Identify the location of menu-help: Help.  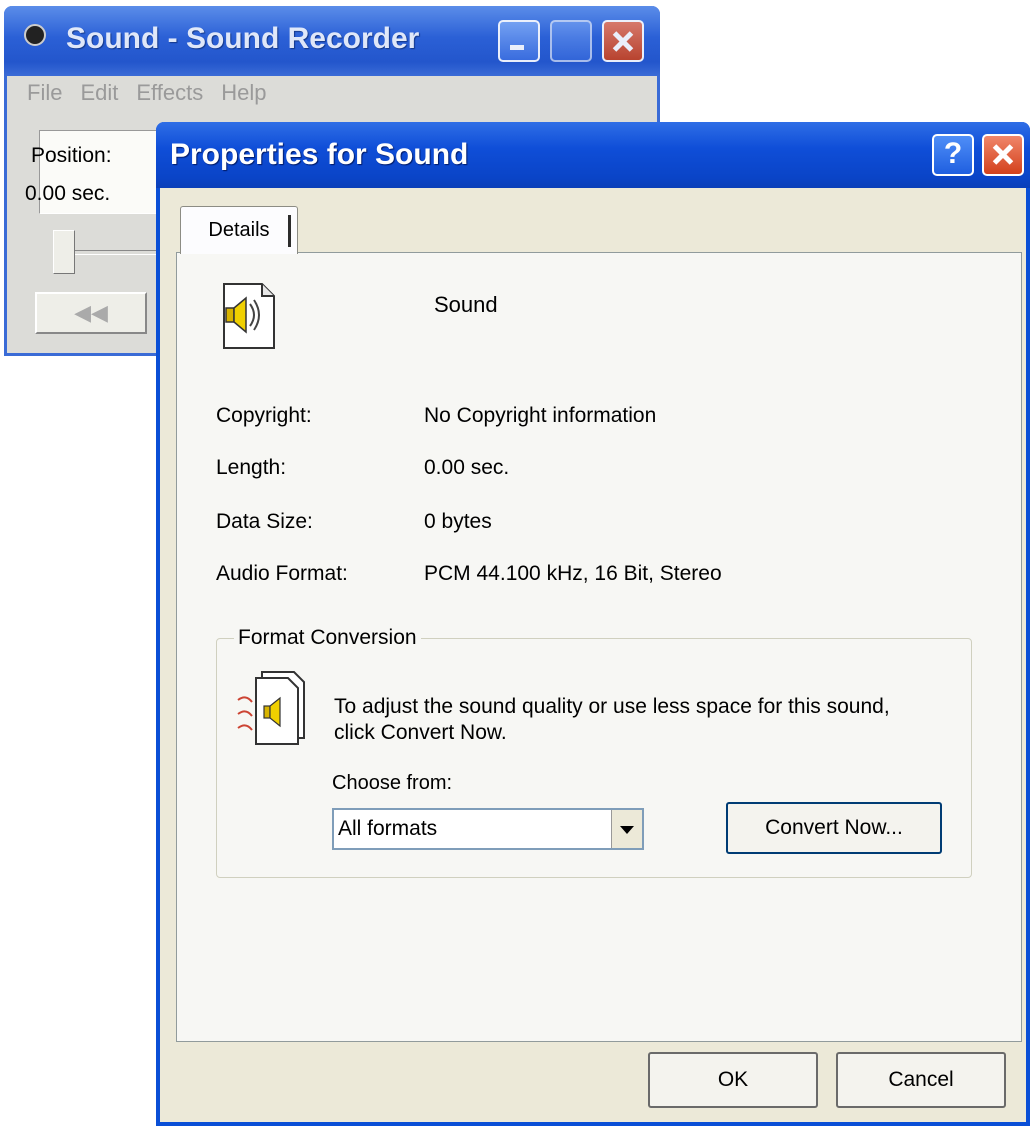
(243, 93).